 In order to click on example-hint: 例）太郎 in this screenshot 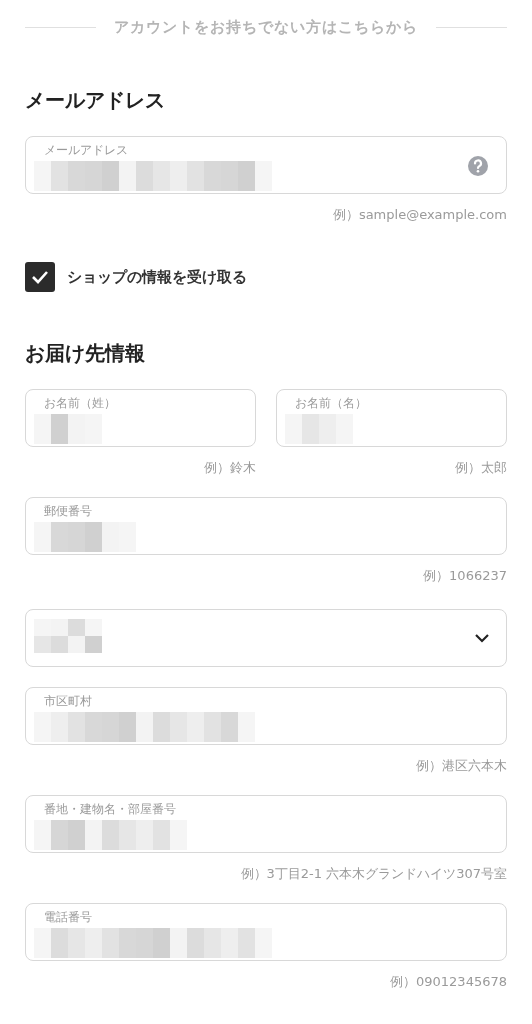, I will do `click(481, 468)`.